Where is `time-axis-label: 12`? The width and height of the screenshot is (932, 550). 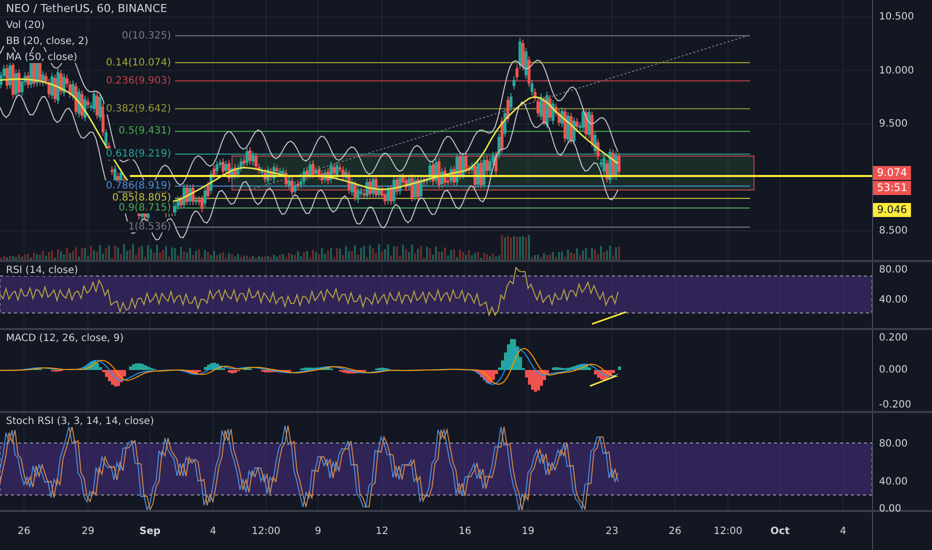
time-axis-label: 12 is located at coordinates (382, 531).